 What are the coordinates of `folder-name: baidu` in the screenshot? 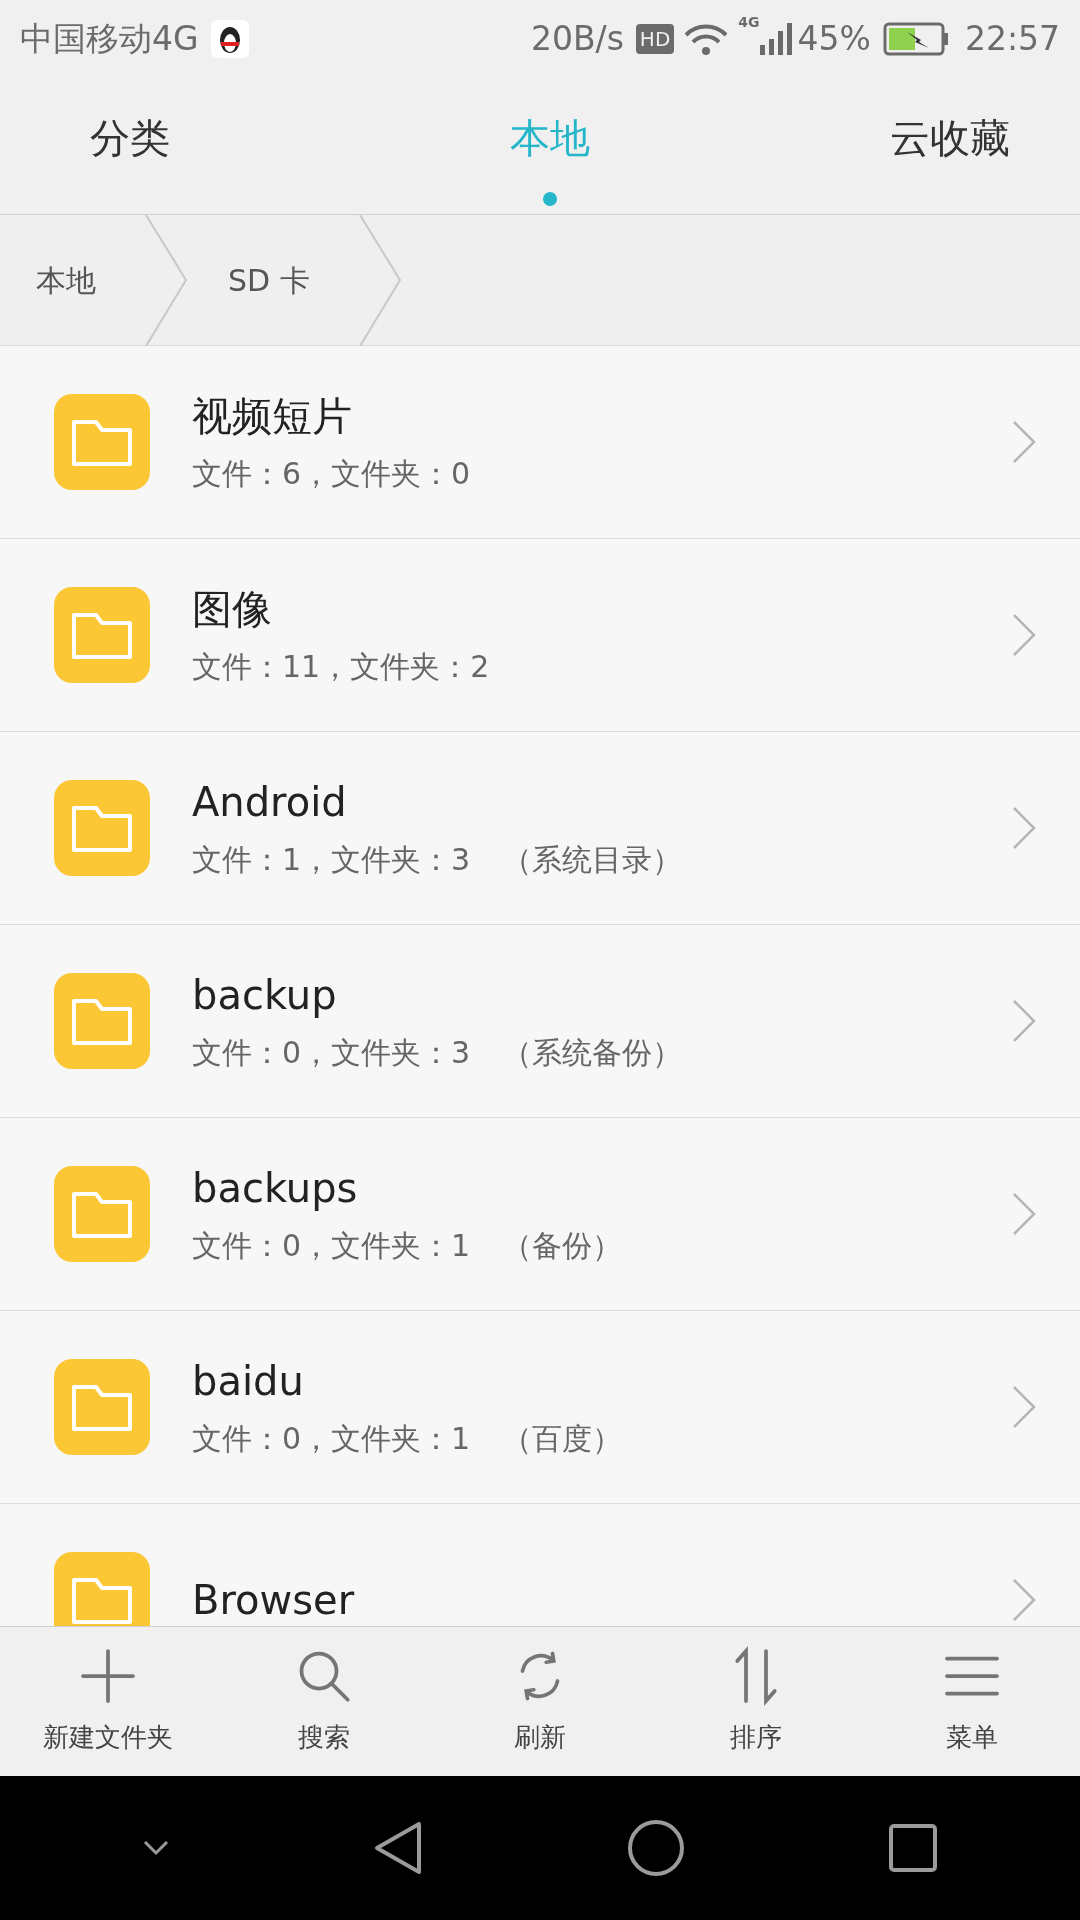 It's located at (248, 1381).